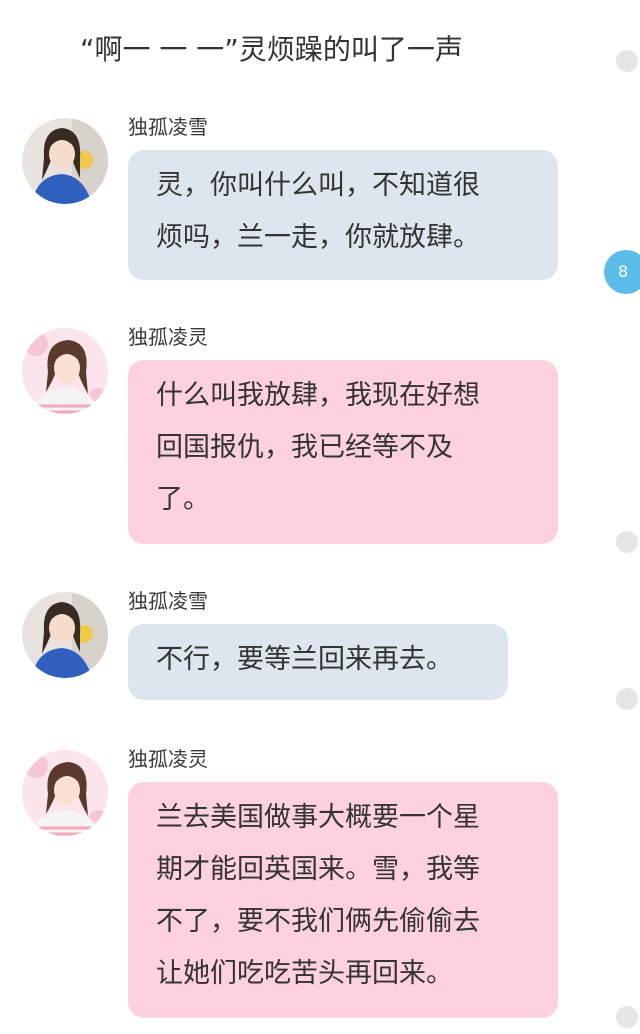 Image resolution: width=640 pixels, height=1034 pixels. What do you see at coordinates (318, 921) in the screenshot?
I see `message-line: 不了，要不我们俩先偷偷去` at bounding box center [318, 921].